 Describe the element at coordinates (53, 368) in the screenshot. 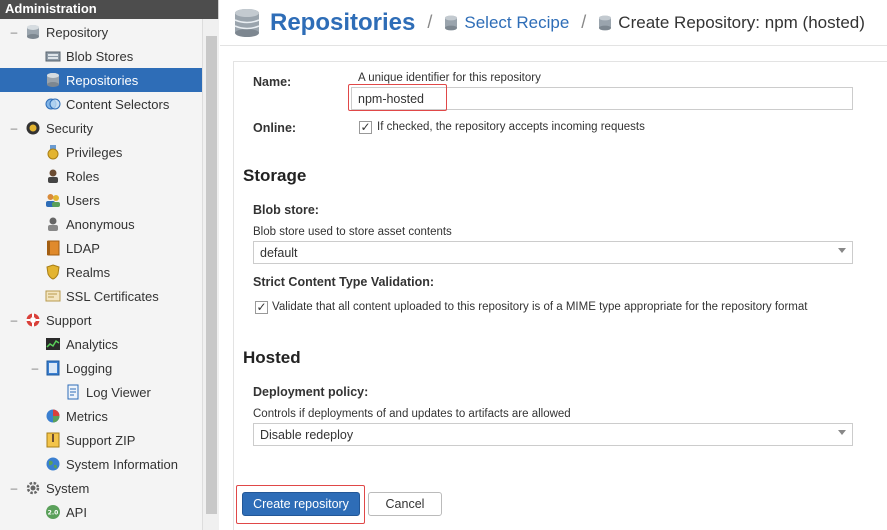

I see `logging-book-icon` at that location.